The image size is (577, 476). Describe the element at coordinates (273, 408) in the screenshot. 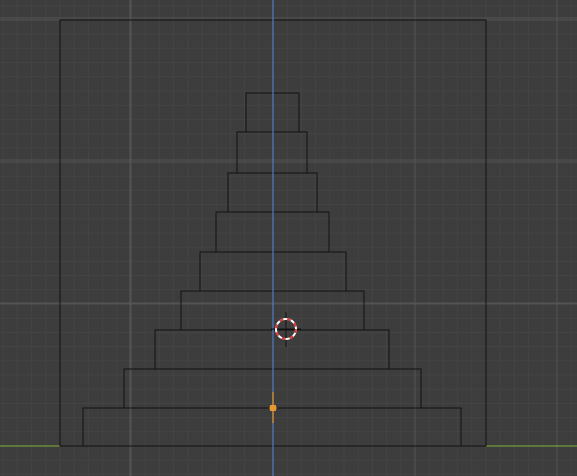

I see `origin-point-icon` at that location.